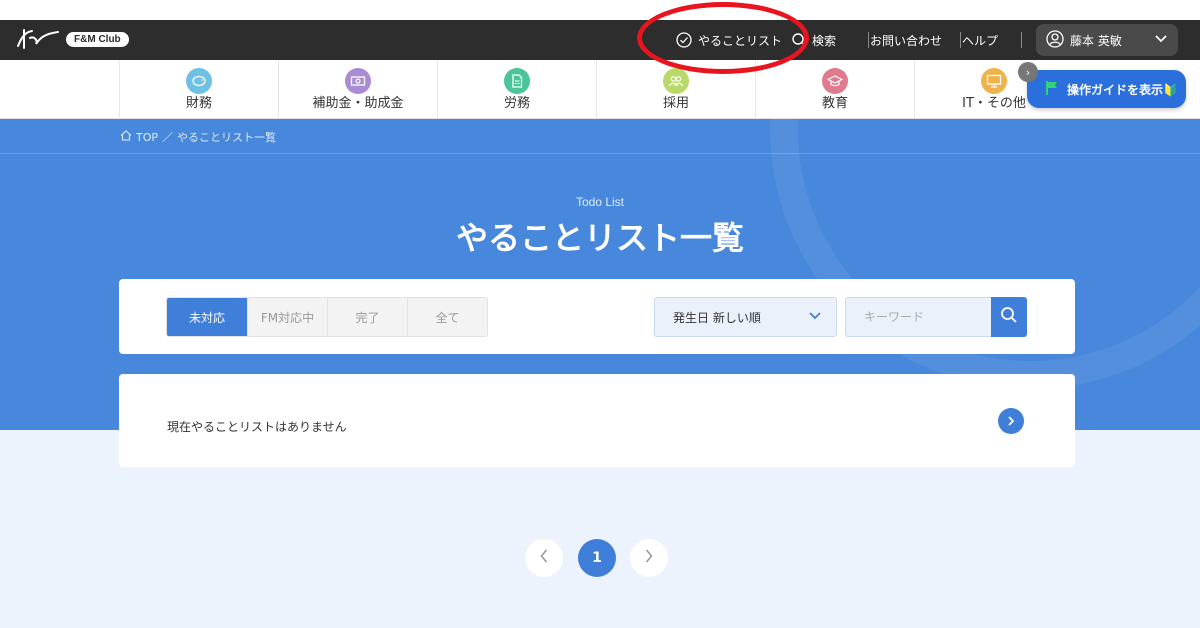 The width and height of the screenshot is (1200, 628). I want to click on pagination-next-button, so click(649, 558).